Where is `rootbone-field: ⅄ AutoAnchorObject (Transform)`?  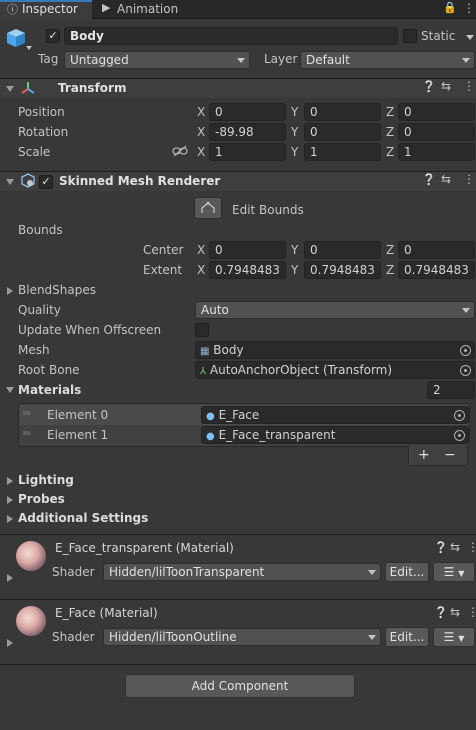
rootbone-field: ⅄ AutoAnchorObject (Transform) is located at coordinates (335, 370).